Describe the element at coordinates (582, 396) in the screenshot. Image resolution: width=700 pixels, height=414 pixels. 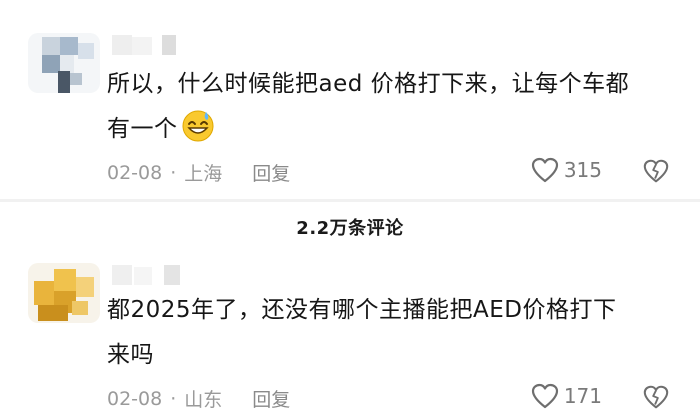
I see `like-count: 171` at that location.